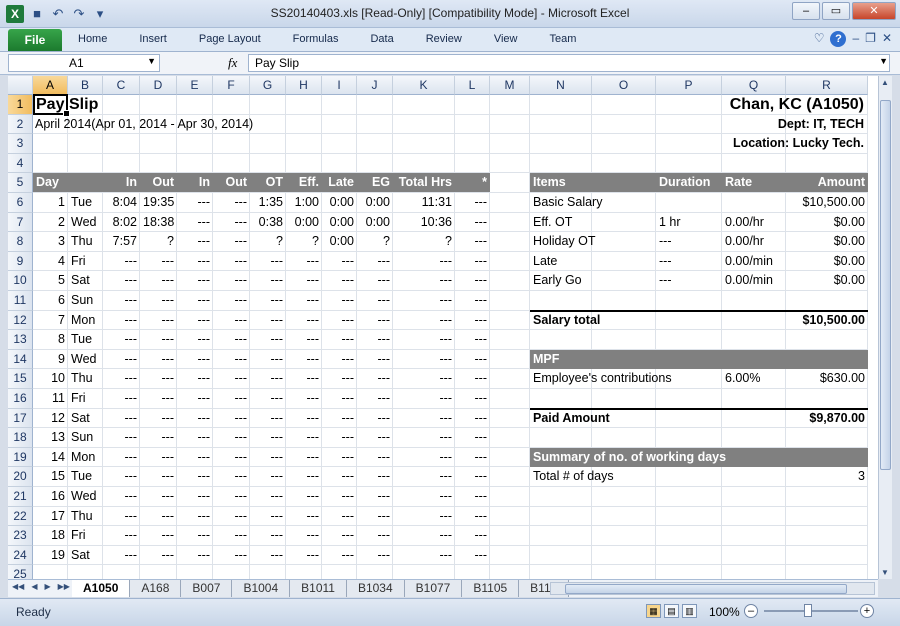 The height and width of the screenshot is (626, 900). What do you see at coordinates (20, 457) in the screenshot?
I see `row-header-19: 19` at bounding box center [20, 457].